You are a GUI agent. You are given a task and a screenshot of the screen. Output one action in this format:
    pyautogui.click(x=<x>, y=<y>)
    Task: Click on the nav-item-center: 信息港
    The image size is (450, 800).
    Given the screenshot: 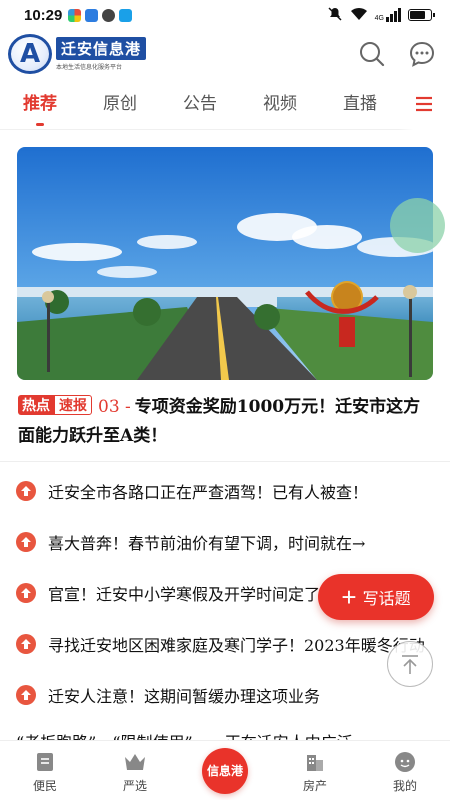 What is the action you would take?
    pyautogui.click(x=225, y=770)
    